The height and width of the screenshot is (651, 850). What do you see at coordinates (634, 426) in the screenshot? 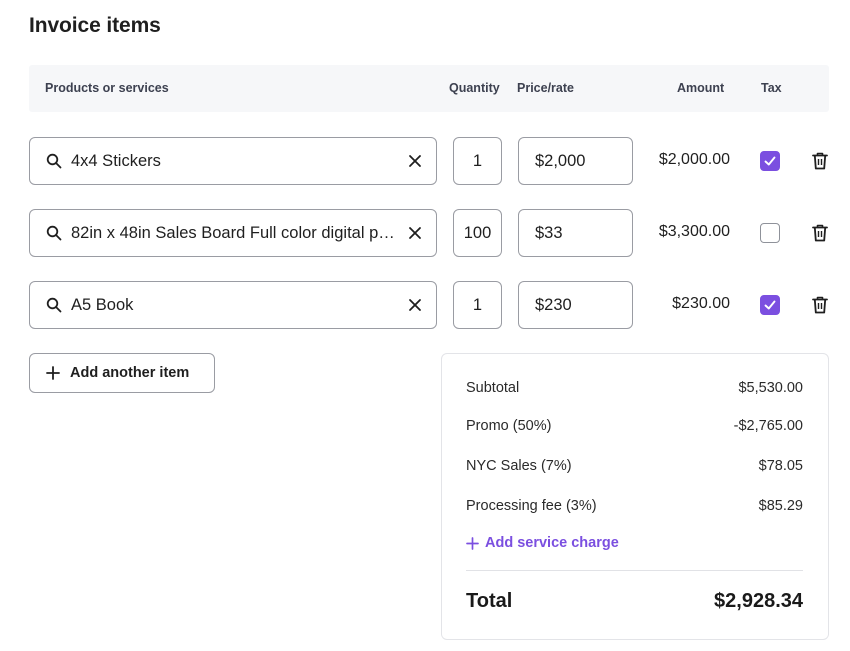
I see `promo-row: Promo (50%) -$2,765.00` at bounding box center [634, 426].